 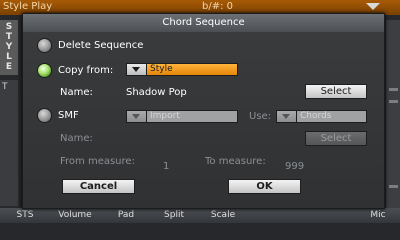 What do you see at coordinates (9, 143) in the screenshot?
I see `left-panel` at bounding box center [9, 143].